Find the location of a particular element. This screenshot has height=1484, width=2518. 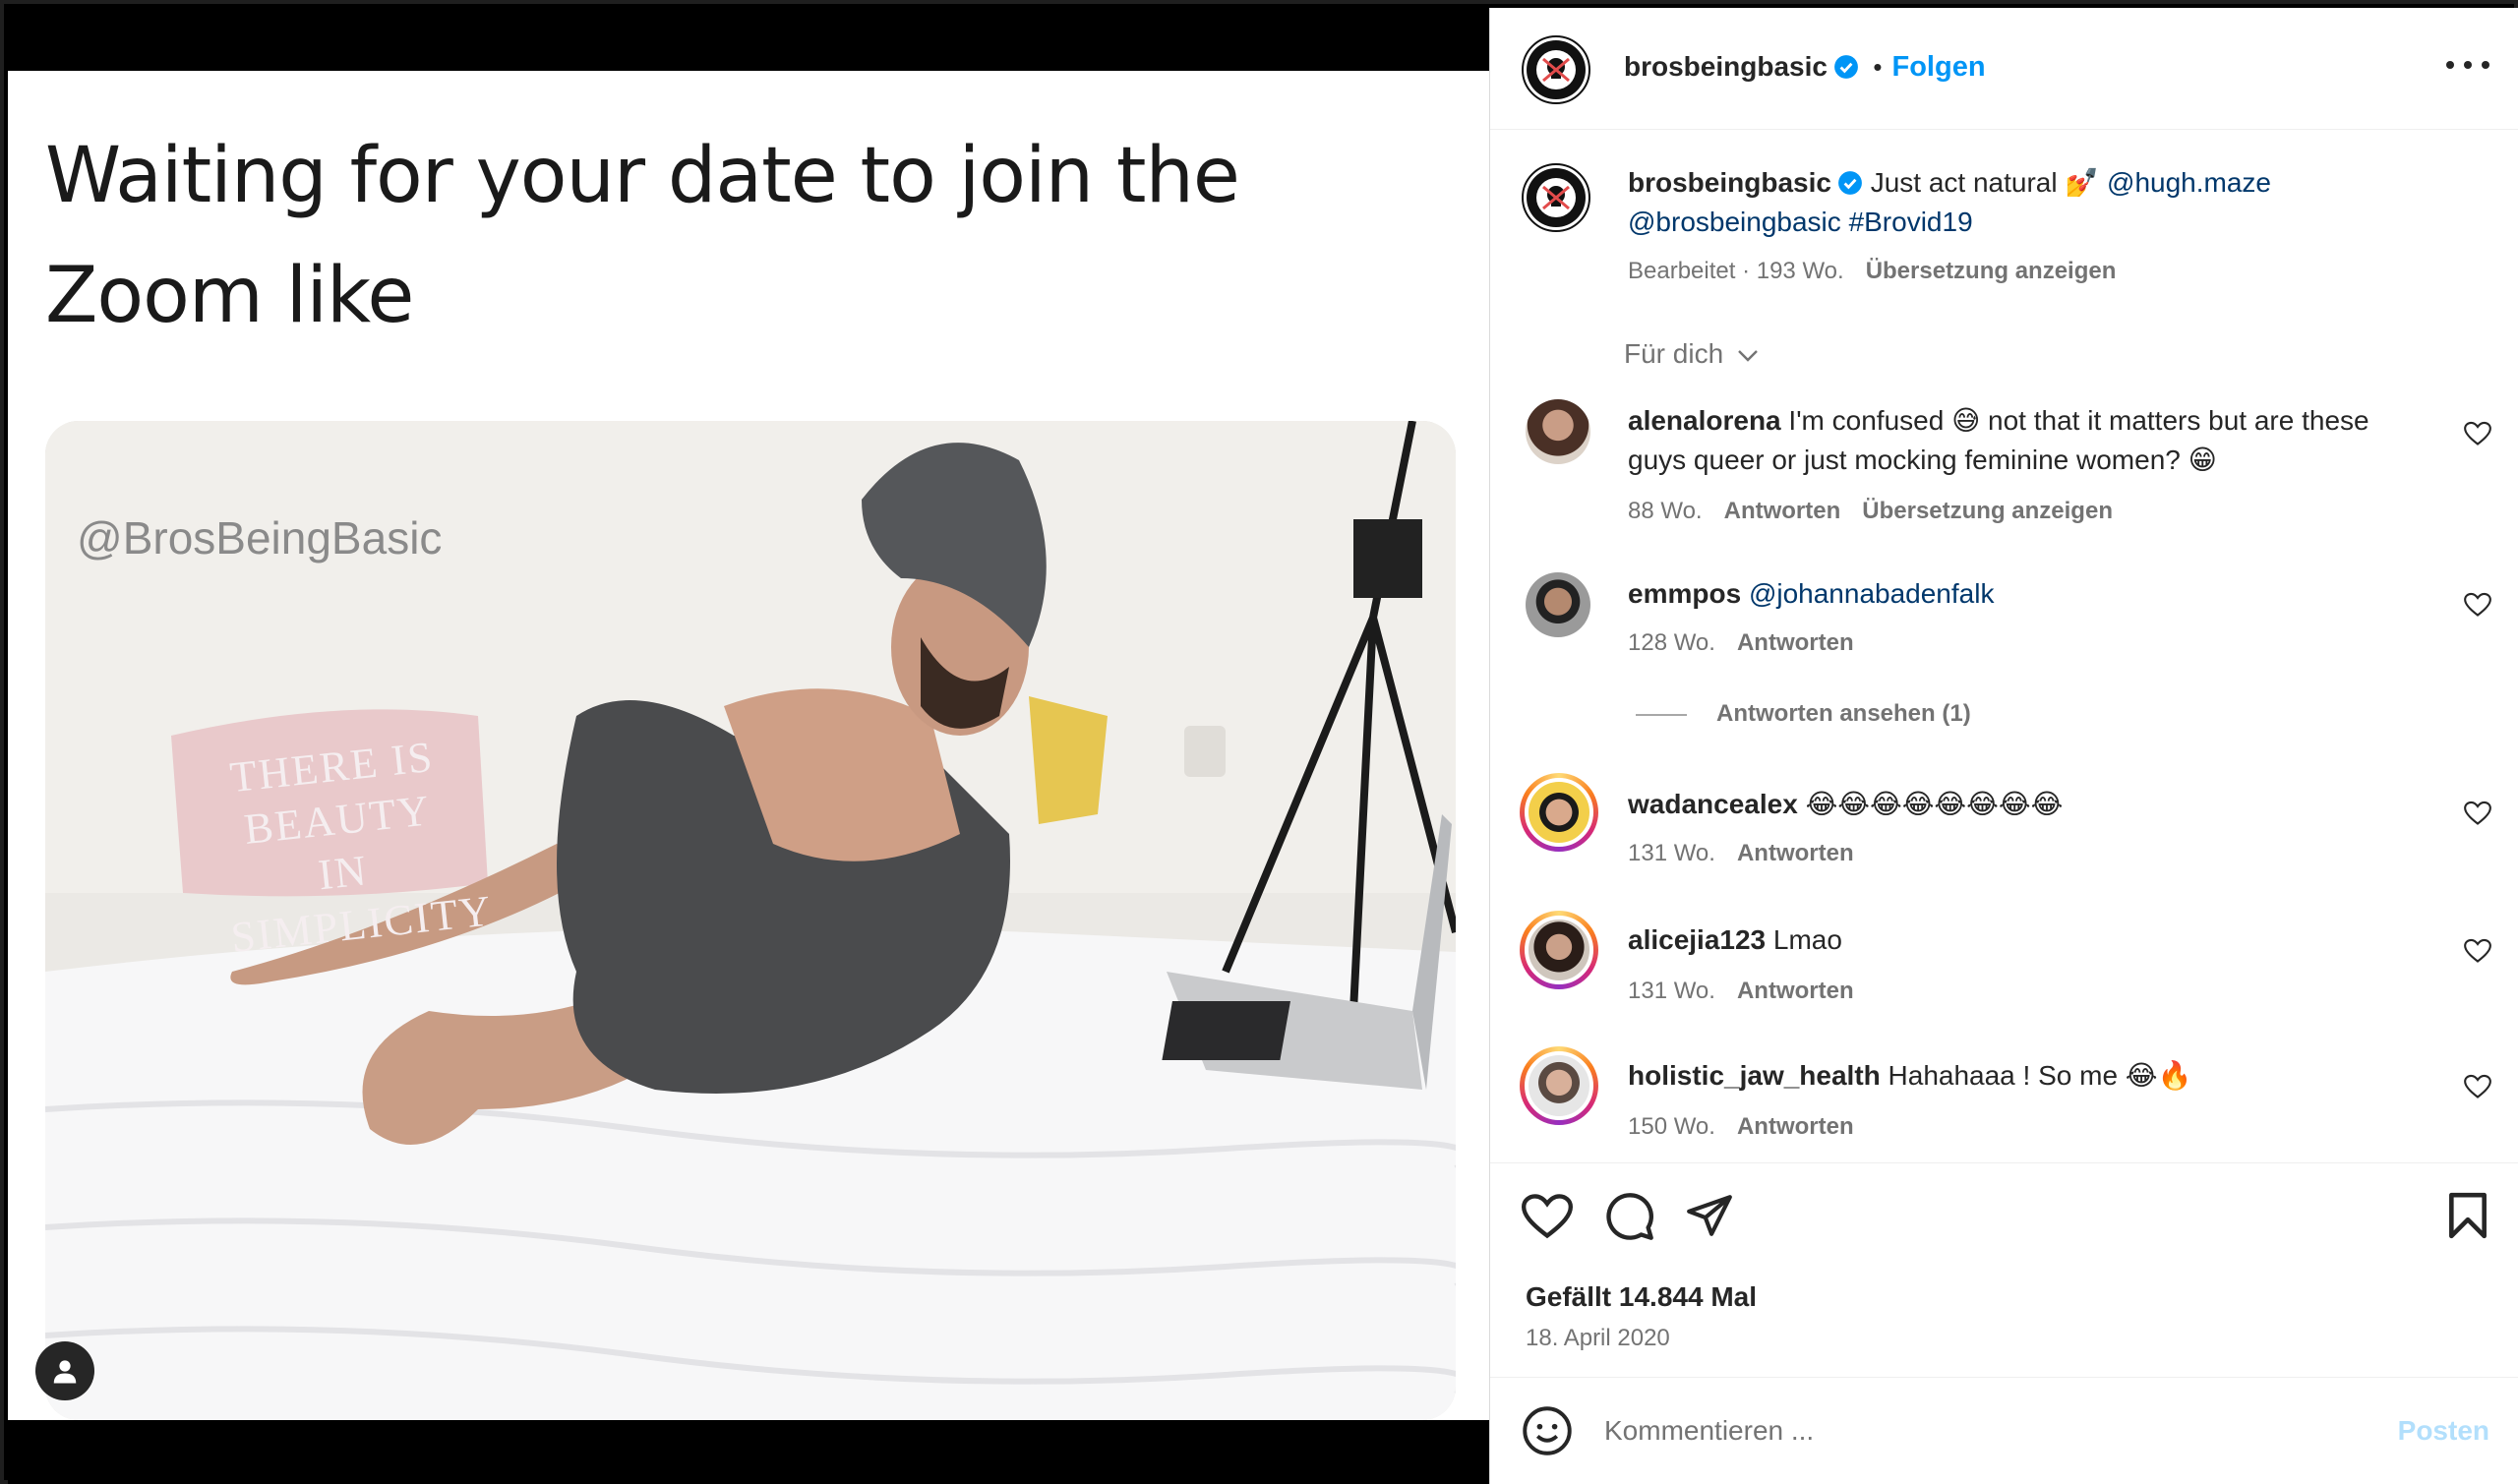

tagged-users-button is located at coordinates (64, 1370).